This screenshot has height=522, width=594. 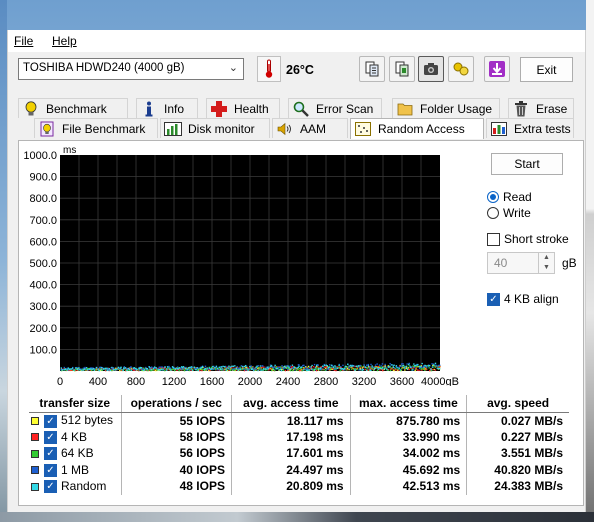 I want to click on max-access-cell: 34.002 ms, so click(x=408, y=453).